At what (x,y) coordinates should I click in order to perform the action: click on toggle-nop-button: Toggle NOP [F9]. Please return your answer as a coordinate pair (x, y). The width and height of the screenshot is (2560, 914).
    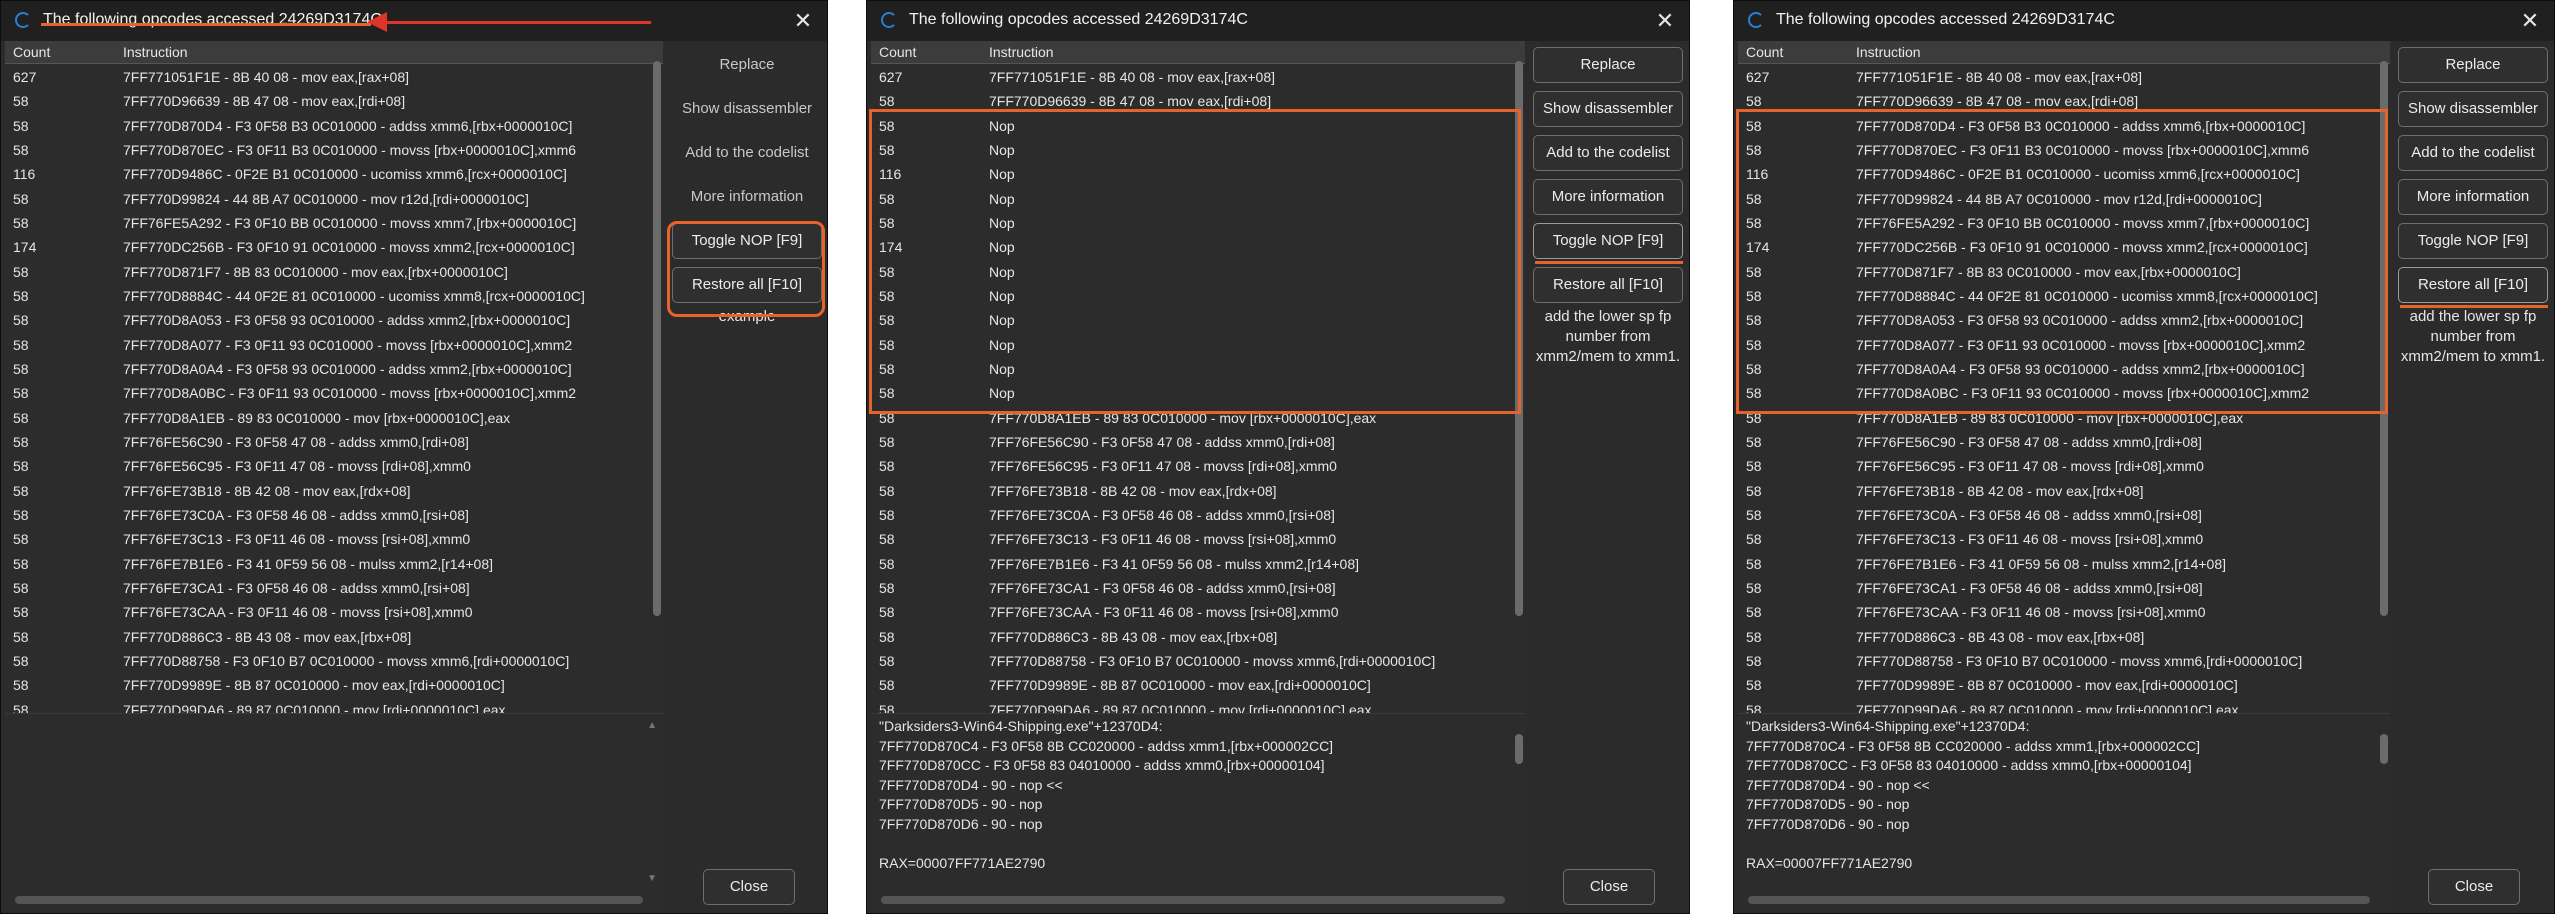
    Looking at the image, I should click on (1608, 241).